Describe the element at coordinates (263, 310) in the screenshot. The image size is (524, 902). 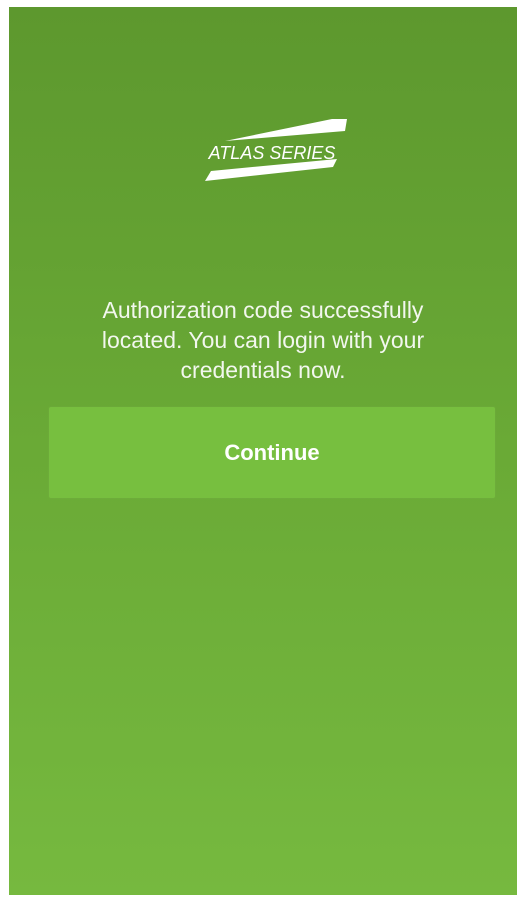
I see `status-message-line: Authorization code successfully` at that location.